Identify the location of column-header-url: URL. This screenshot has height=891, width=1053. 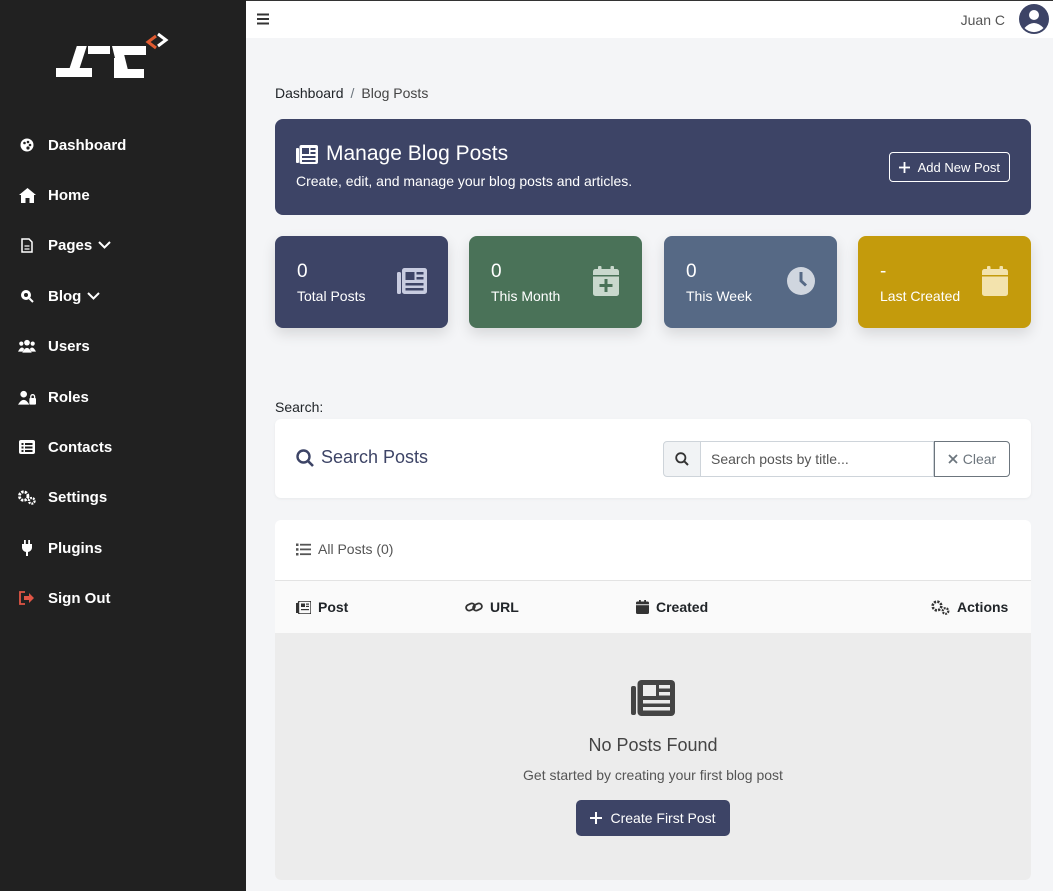
(492, 607).